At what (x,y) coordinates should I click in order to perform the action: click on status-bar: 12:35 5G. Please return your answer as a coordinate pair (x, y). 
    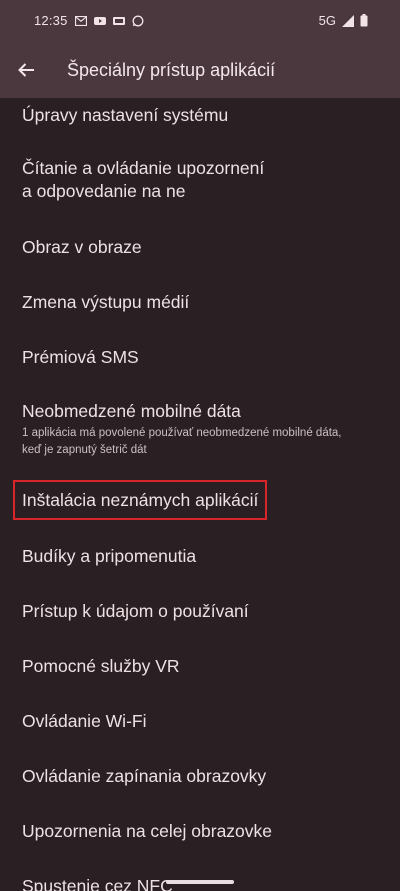
    Looking at the image, I should click on (200, 21).